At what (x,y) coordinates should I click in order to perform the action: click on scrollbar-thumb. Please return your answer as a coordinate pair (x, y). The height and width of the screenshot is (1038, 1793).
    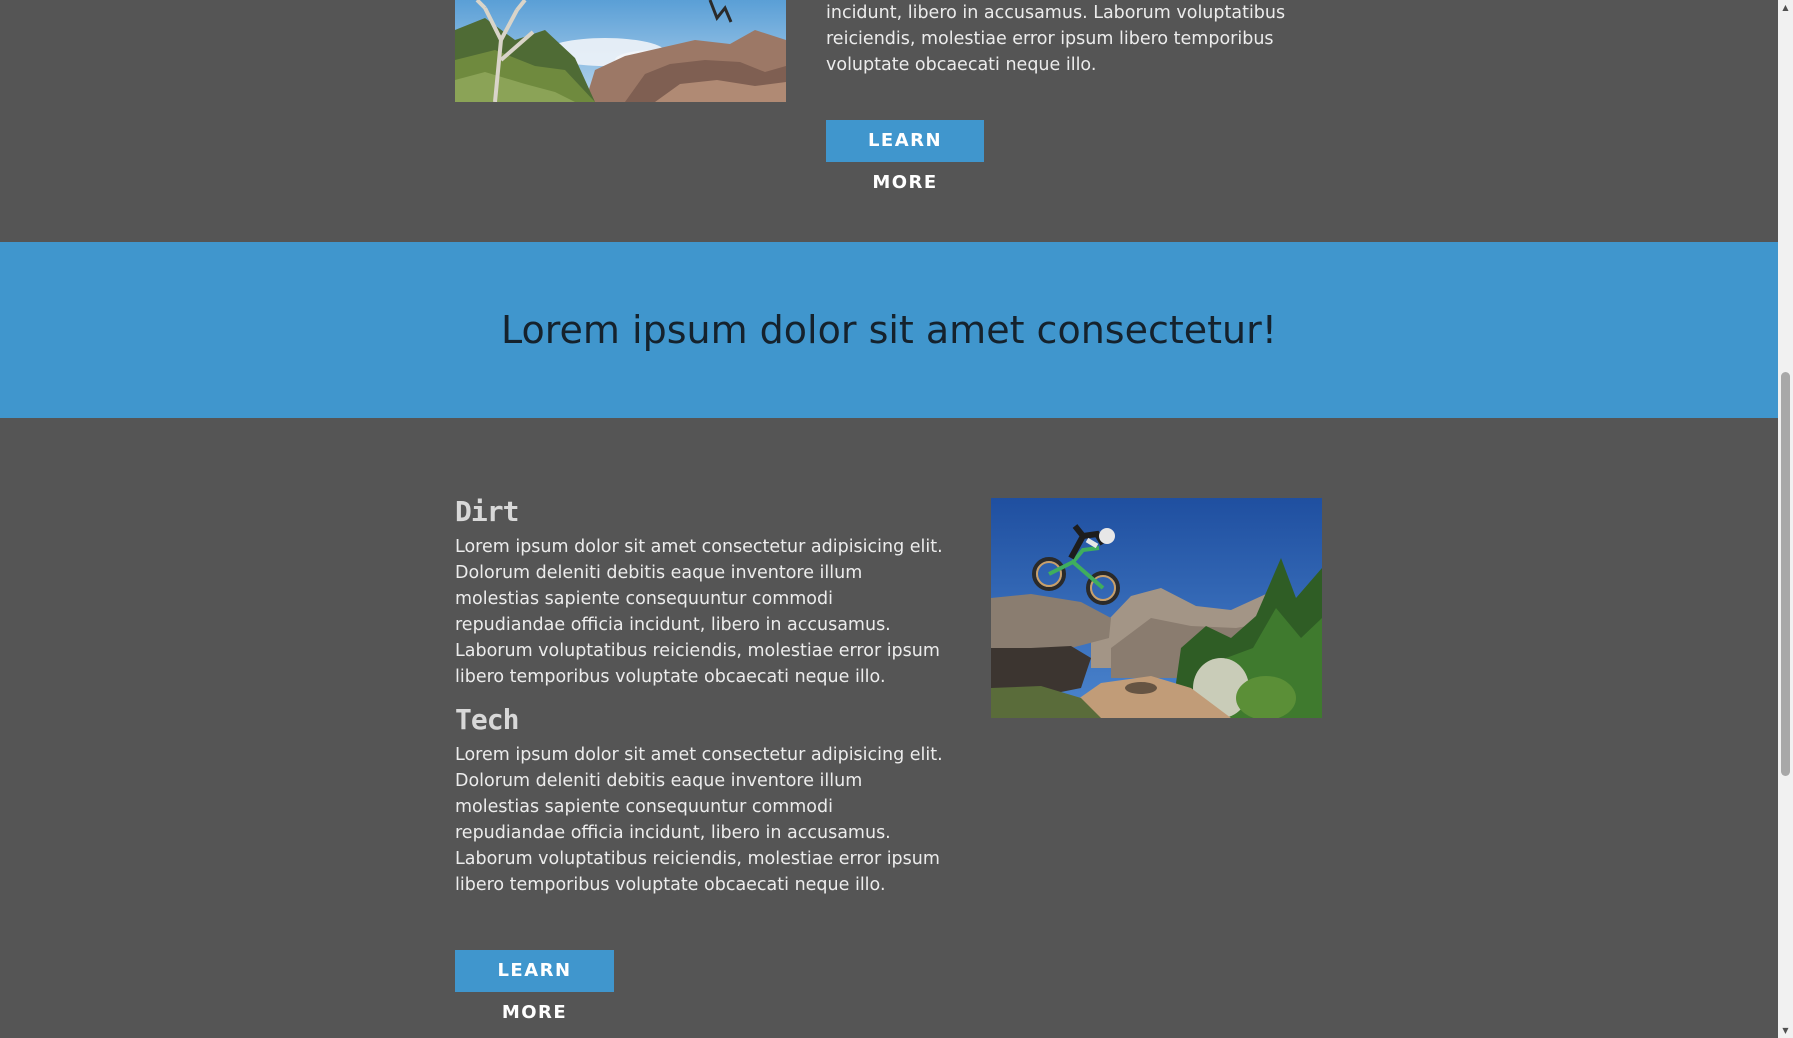
    Looking at the image, I should click on (1785, 574).